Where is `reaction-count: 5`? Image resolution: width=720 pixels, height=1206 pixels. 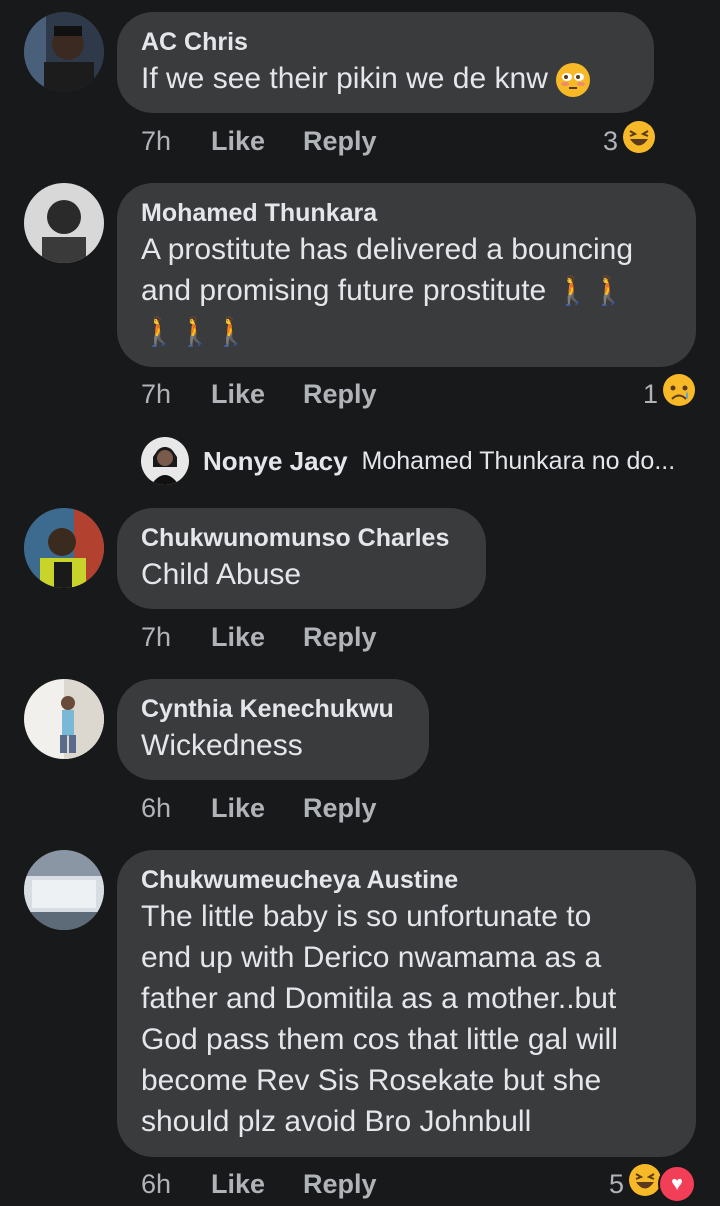 reaction-count: 5 is located at coordinates (616, 1184).